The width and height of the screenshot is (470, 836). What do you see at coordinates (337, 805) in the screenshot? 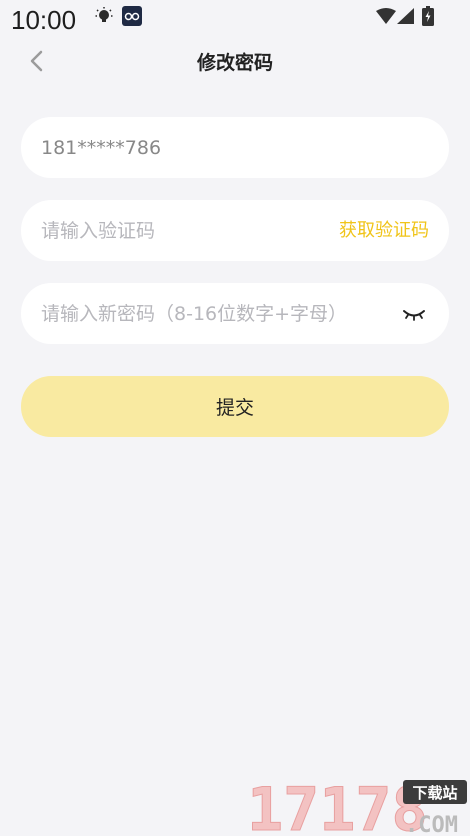
I see `watermark-number: 17178` at bounding box center [337, 805].